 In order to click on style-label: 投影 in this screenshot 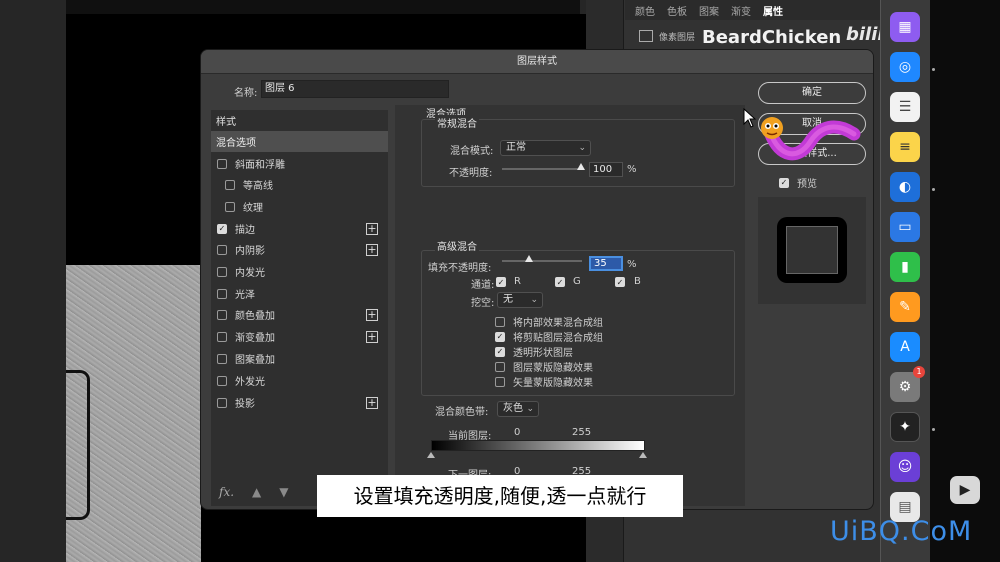, I will do `click(245, 404)`.